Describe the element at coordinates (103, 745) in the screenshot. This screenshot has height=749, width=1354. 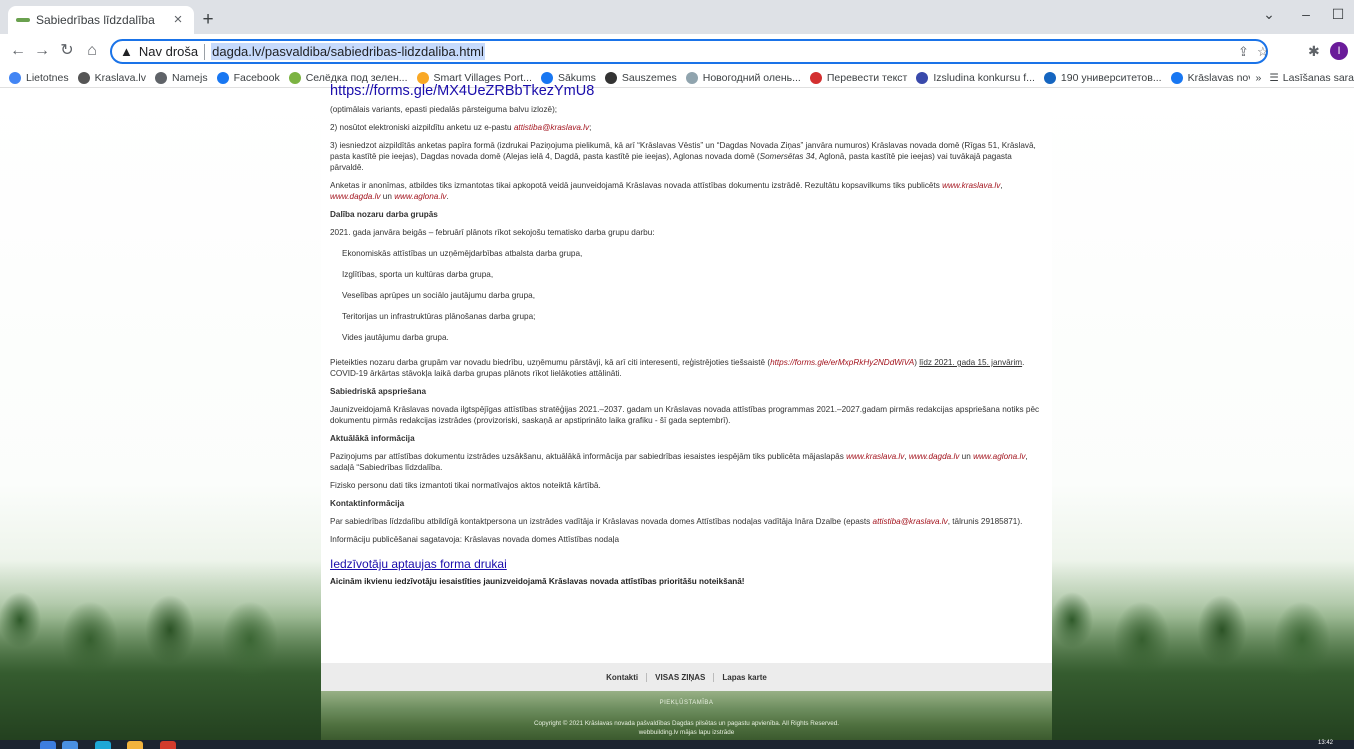
I see `edge-icon` at that location.